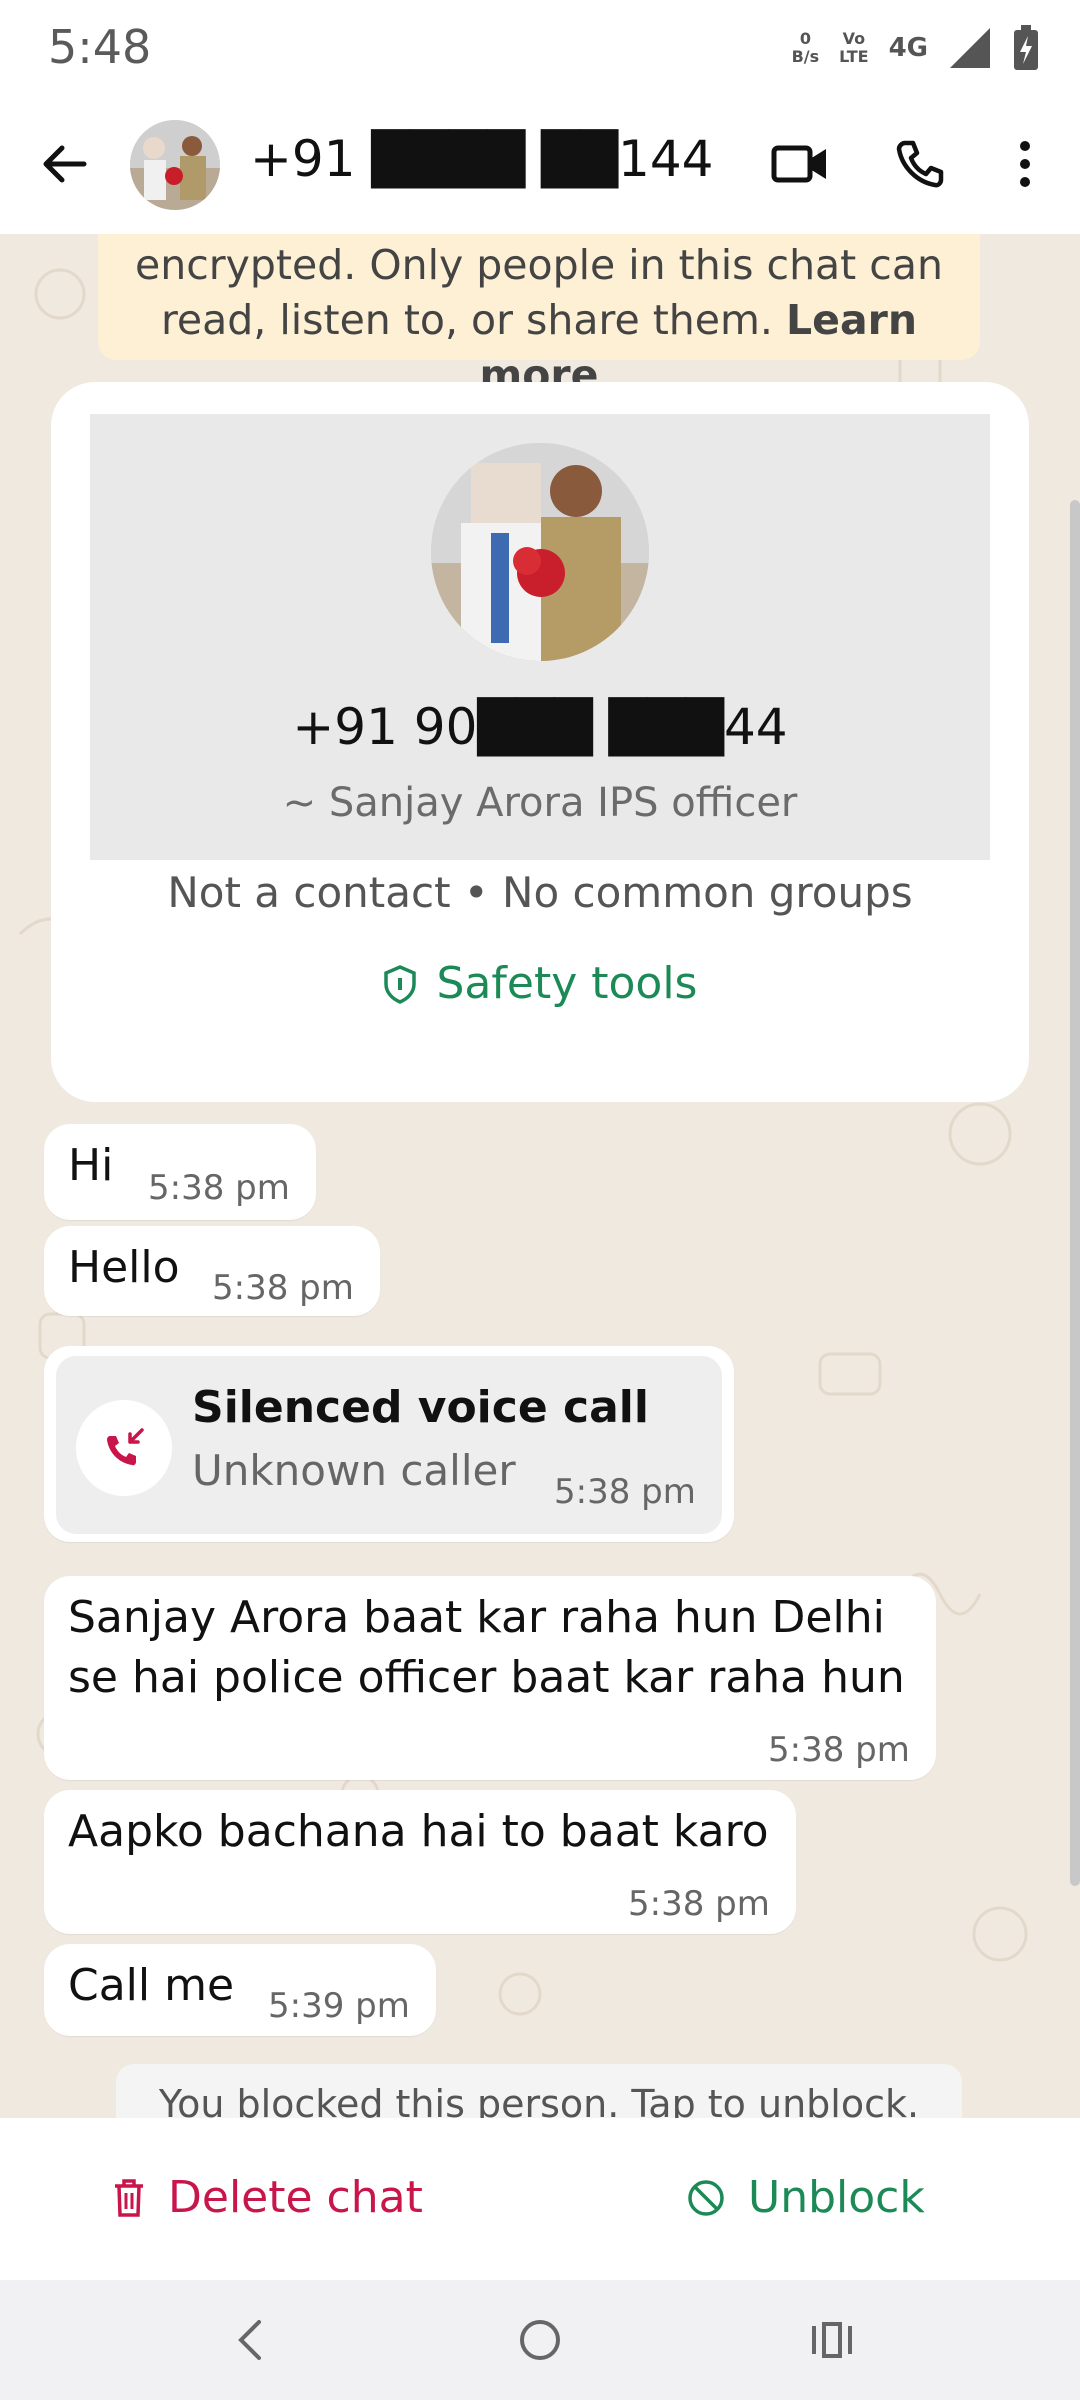 The height and width of the screenshot is (2400, 1080). I want to click on message-text-line2: se hai police officer baat kar raha hun, so click(486, 1677).